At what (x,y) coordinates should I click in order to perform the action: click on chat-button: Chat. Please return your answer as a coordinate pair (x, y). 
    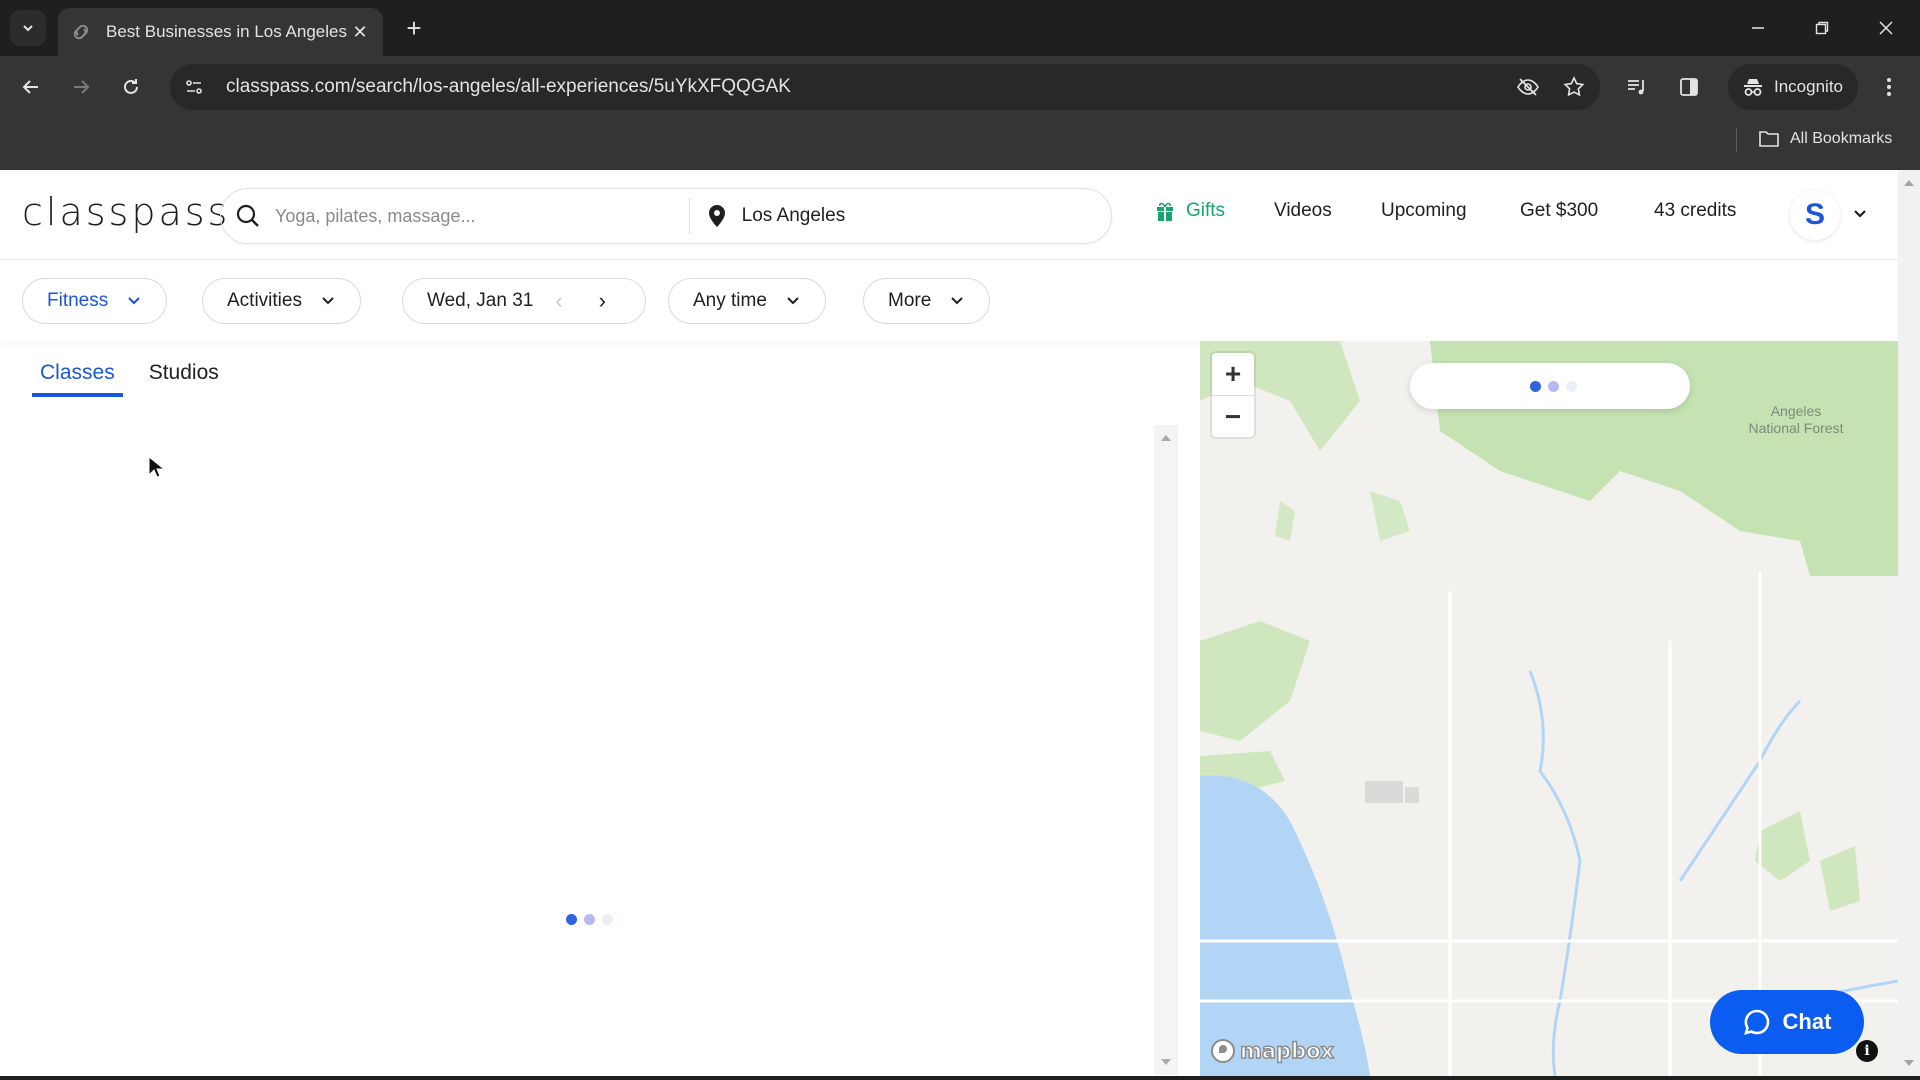
    Looking at the image, I should click on (1787, 1022).